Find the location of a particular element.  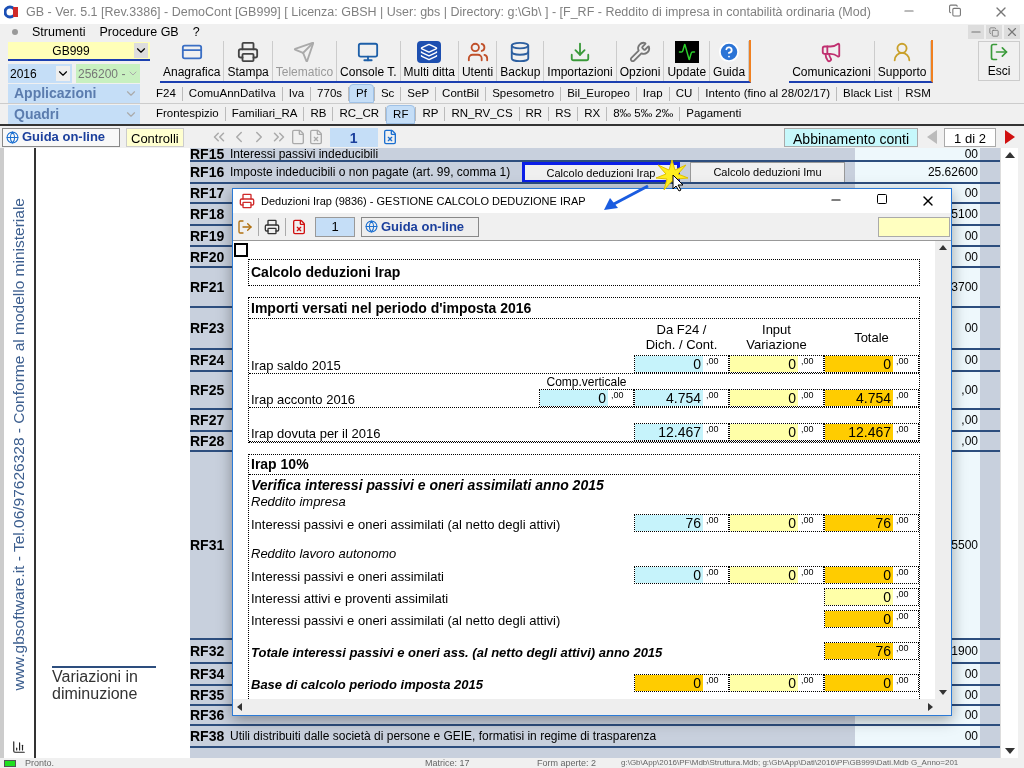

tab: RSM is located at coordinates (918, 93).